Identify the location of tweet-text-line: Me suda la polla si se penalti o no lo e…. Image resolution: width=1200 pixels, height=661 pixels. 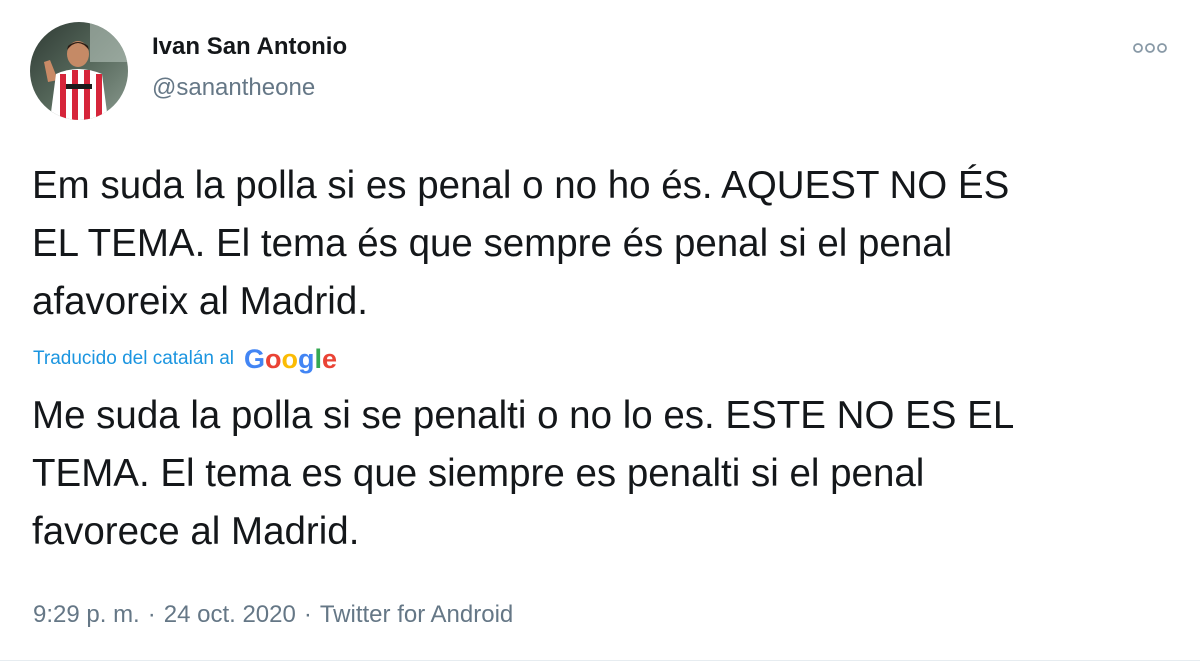
(523, 415).